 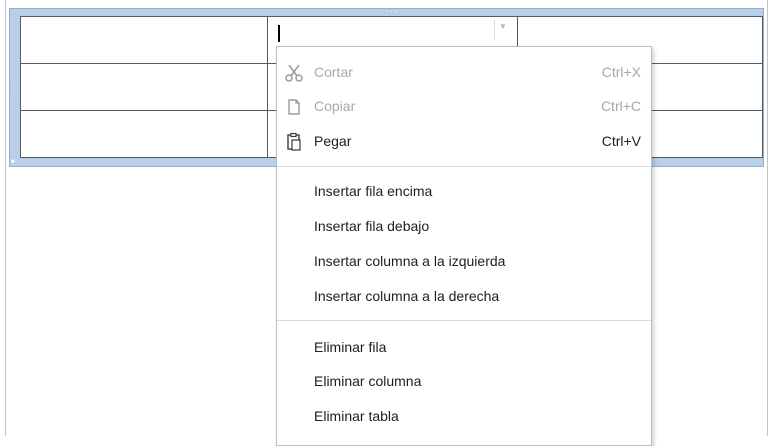 What do you see at coordinates (335, 106) in the screenshot?
I see `menu-item-label: Copiar` at bounding box center [335, 106].